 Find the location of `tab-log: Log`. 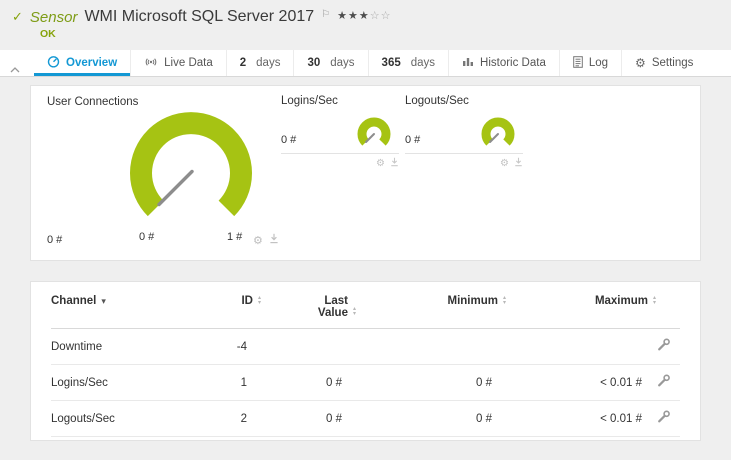

tab-log: Log is located at coordinates (589, 63).